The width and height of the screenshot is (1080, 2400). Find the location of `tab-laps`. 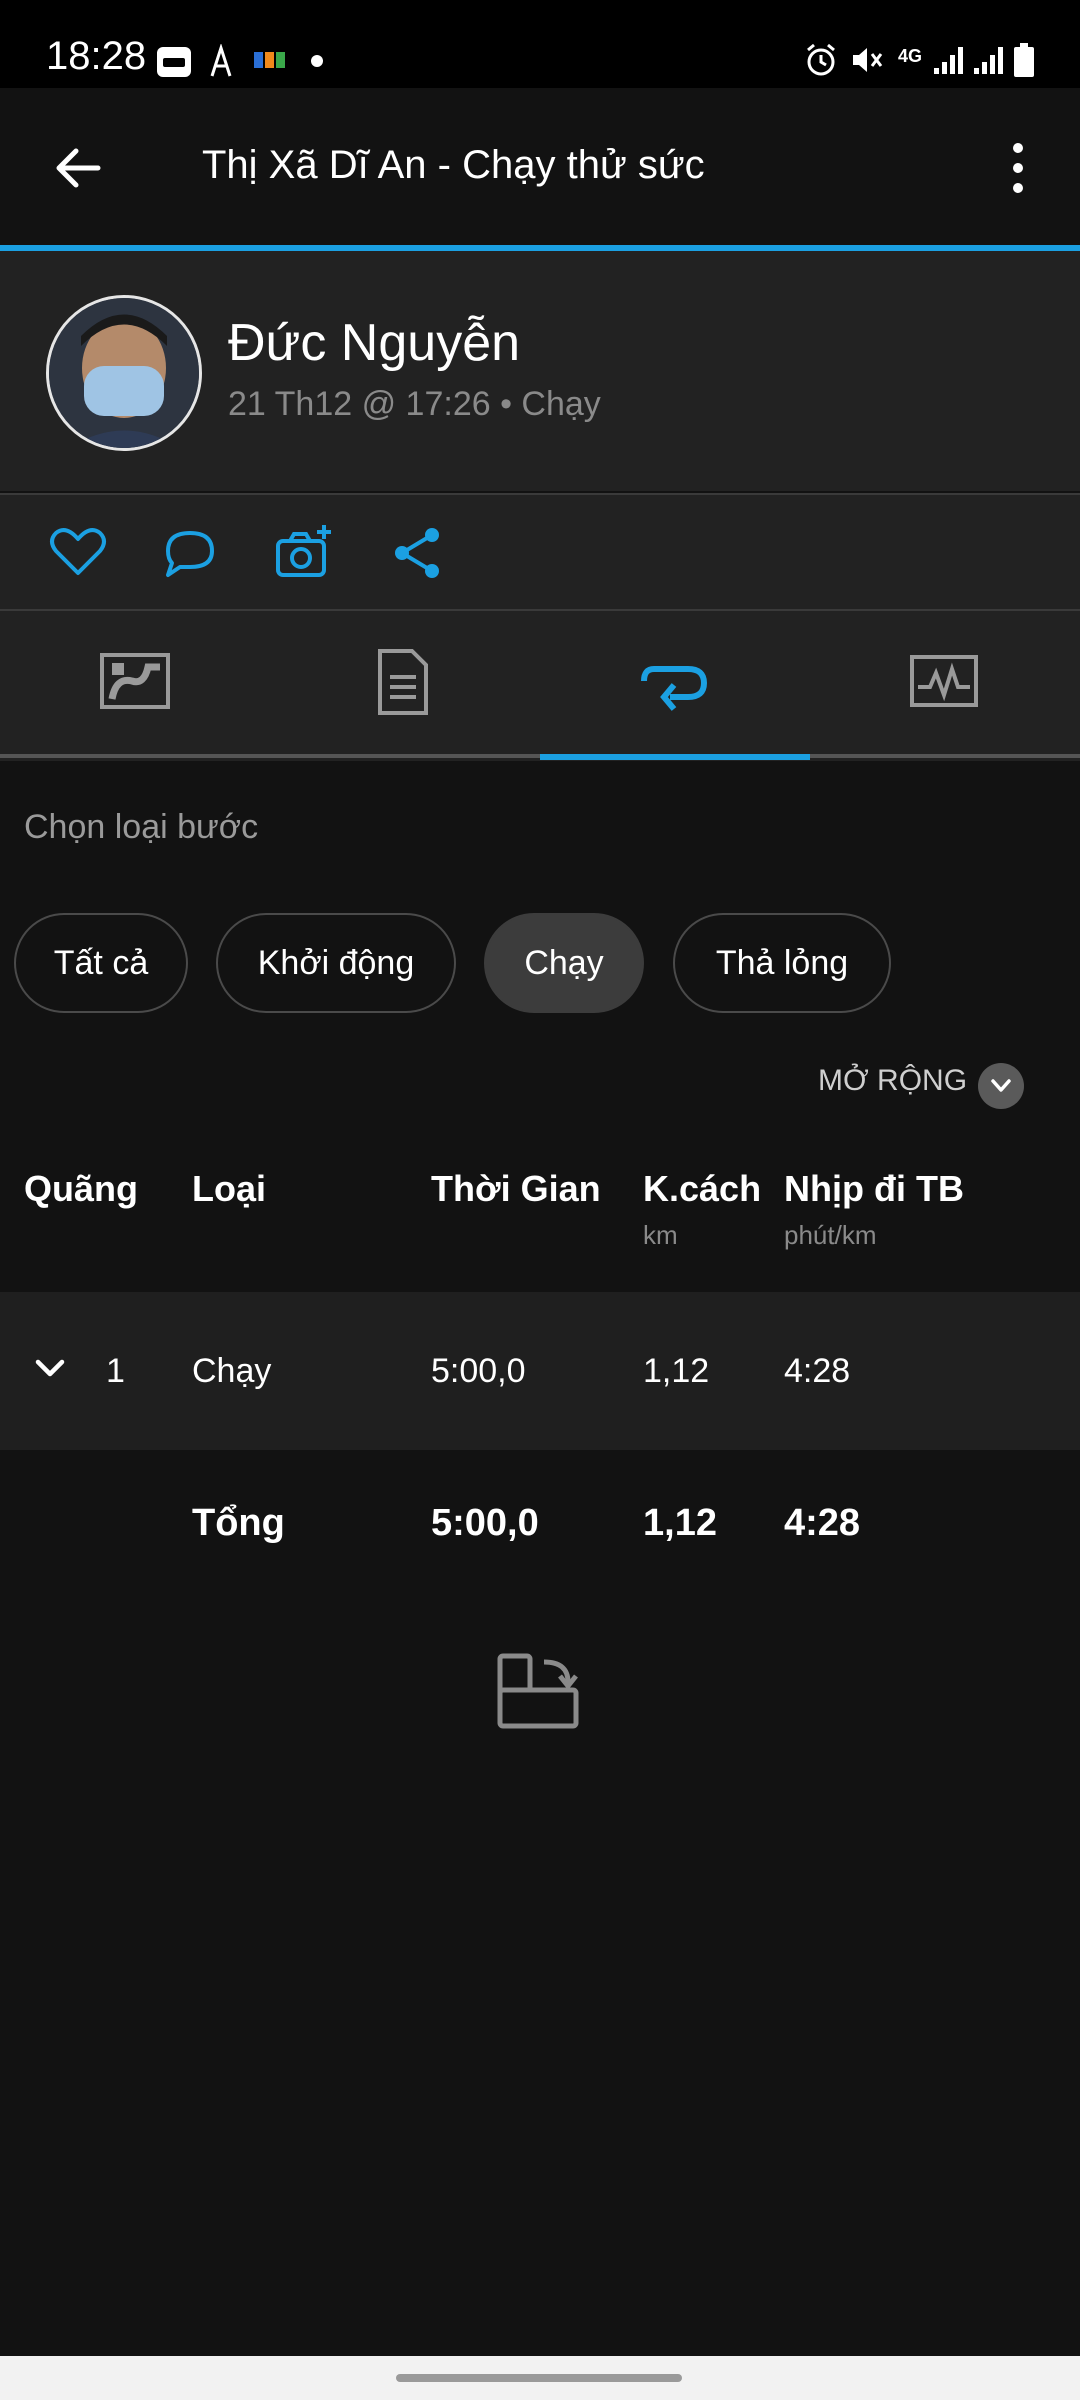

tab-laps is located at coordinates (675, 686).